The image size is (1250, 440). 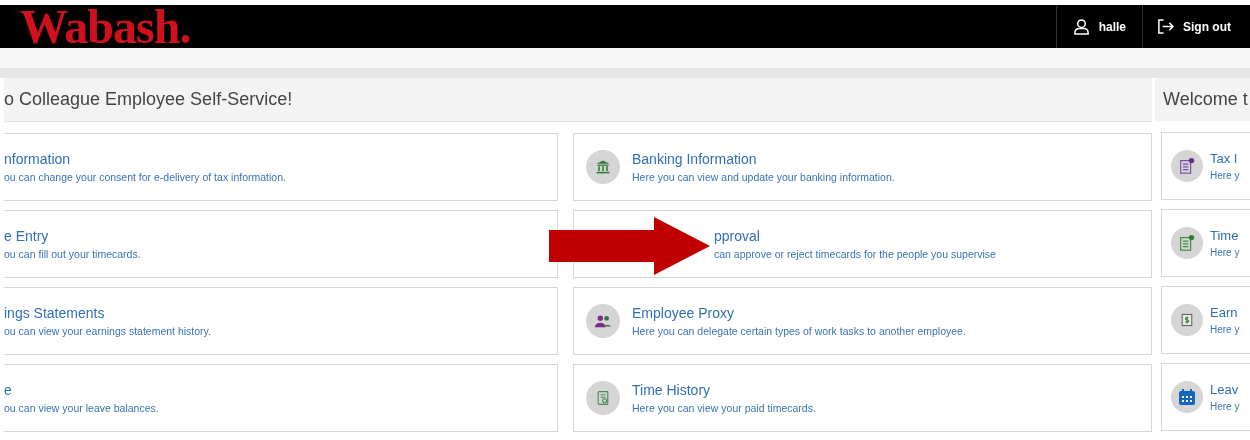 What do you see at coordinates (1224, 389) in the screenshot?
I see `card-title: Leav` at bounding box center [1224, 389].